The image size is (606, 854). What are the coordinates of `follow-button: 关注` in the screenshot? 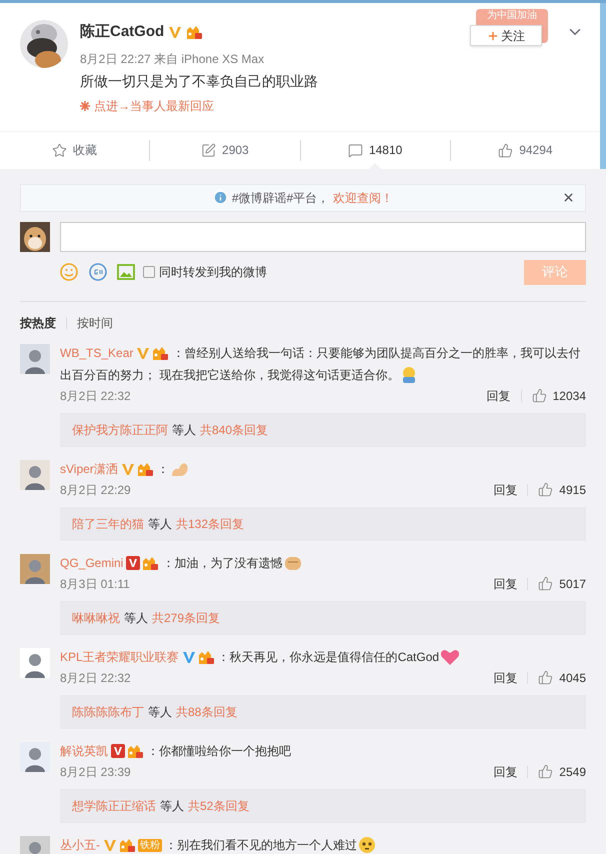 It's located at (506, 35).